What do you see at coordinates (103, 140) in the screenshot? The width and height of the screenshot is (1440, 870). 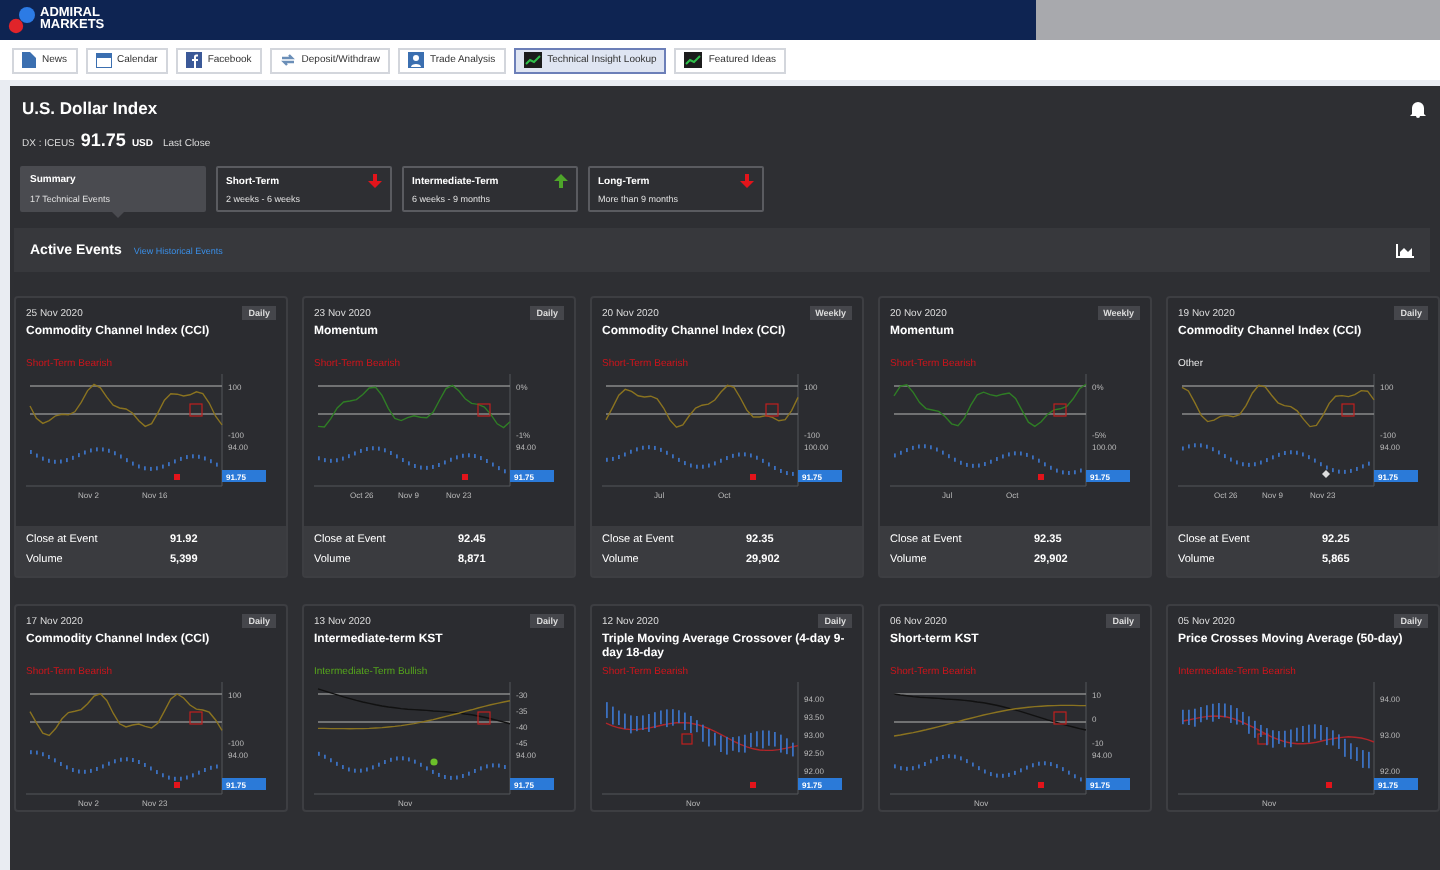 I see `price-value: 91.75` at bounding box center [103, 140].